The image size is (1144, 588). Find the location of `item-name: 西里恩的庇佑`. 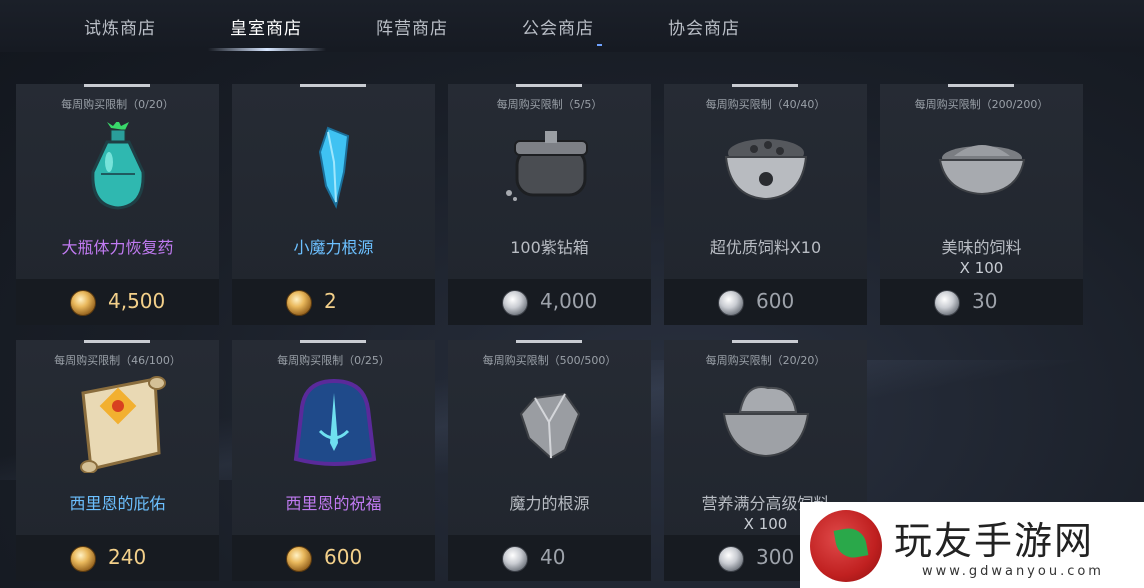

item-name: 西里恩的庇佑 is located at coordinates (117, 503).